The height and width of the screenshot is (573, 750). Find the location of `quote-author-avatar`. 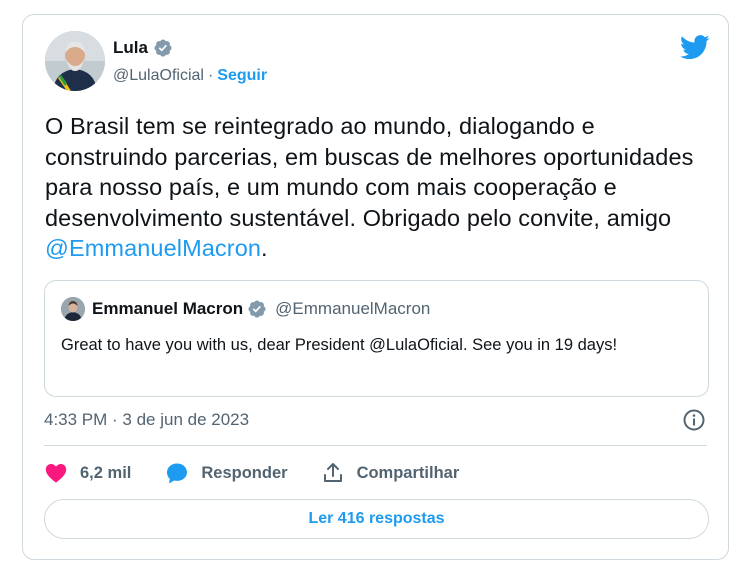

quote-author-avatar is located at coordinates (73, 309).